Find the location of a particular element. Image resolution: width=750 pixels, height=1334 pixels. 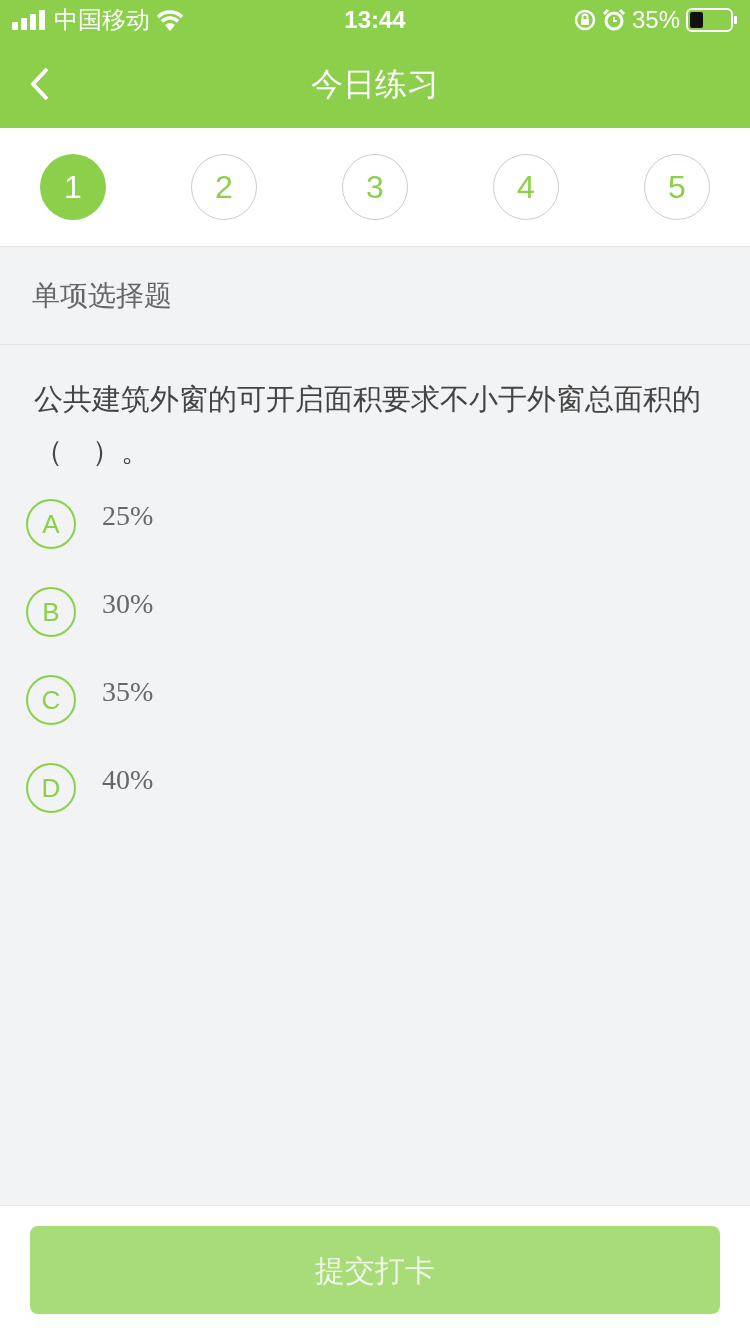

question-type: 单项选择题 is located at coordinates (102, 295).